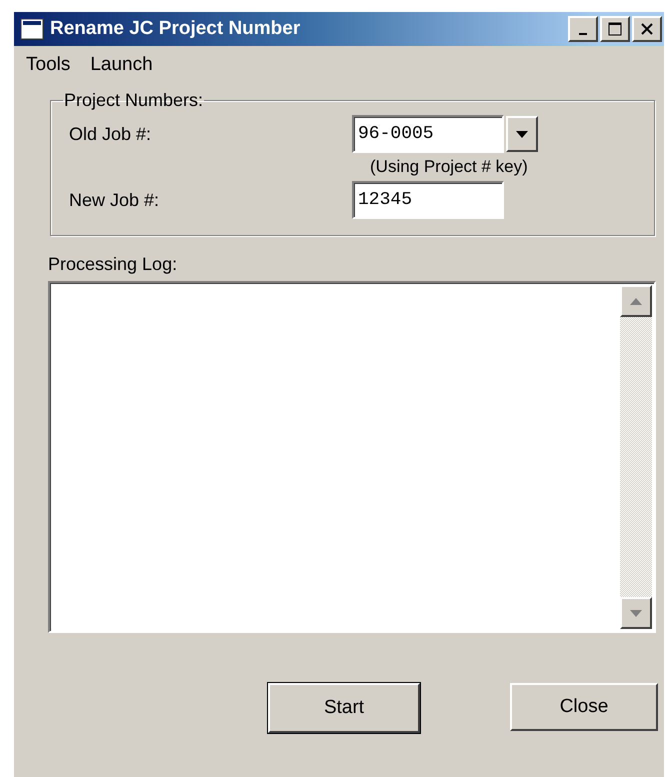  I want to click on close-icon, so click(647, 29).